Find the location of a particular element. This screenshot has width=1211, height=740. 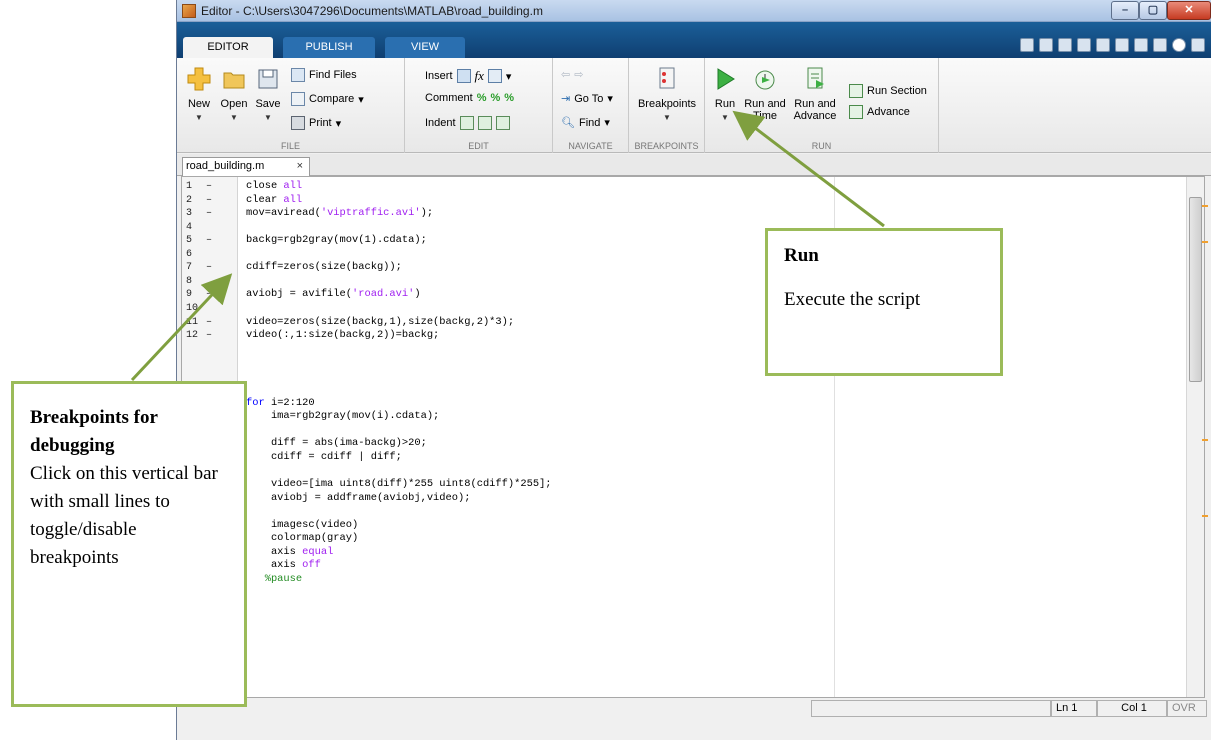

layout-icon is located at coordinates (1027, 45).